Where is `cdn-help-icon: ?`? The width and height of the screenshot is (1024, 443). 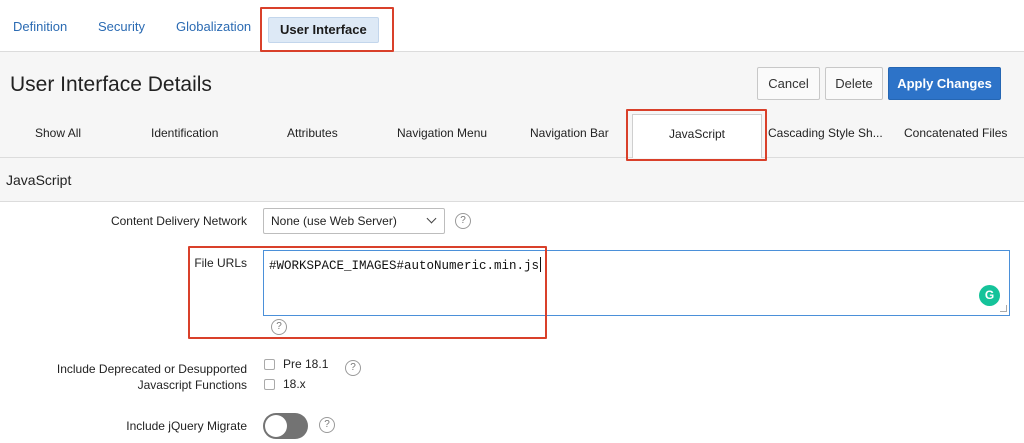 cdn-help-icon: ? is located at coordinates (463, 221).